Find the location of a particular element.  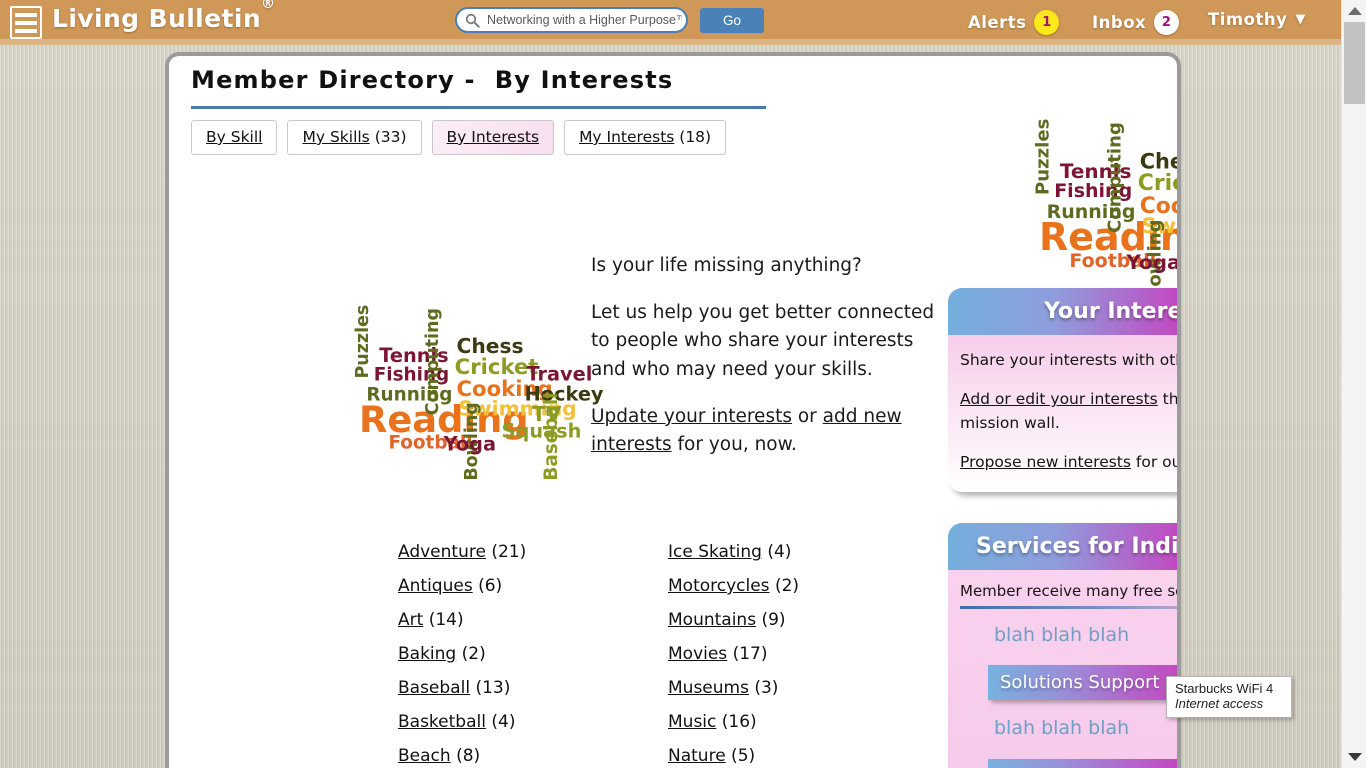

search-container is located at coordinates (571, 20).